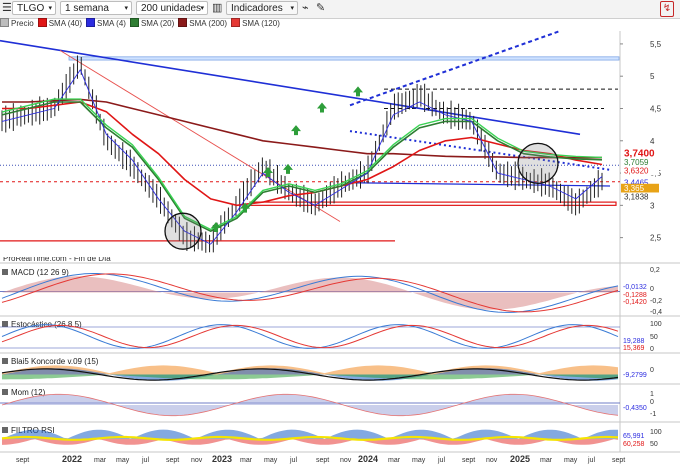  Describe the element at coordinates (480, 184) in the screenshot. I see `support-trend-line` at that location.